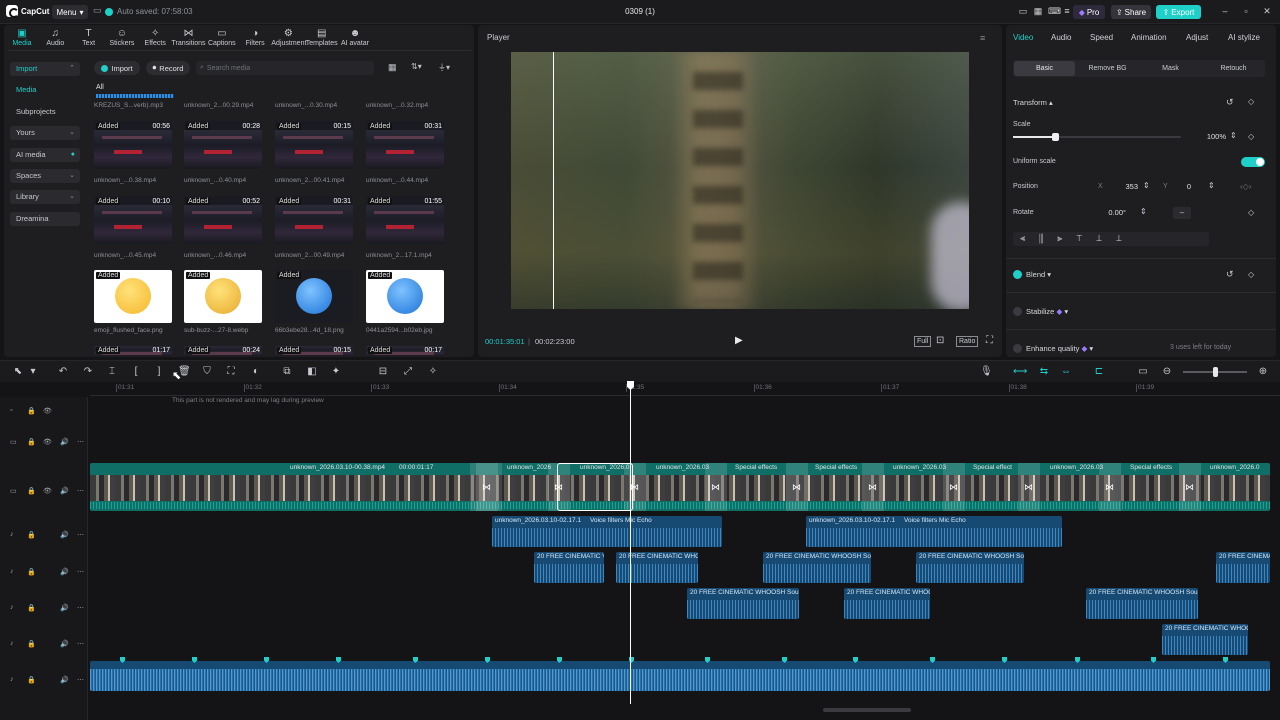 Image resolution: width=1280 pixels, height=720 pixels. What do you see at coordinates (433, 372) in the screenshot?
I see `effects-icon: ✧` at bounding box center [433, 372].